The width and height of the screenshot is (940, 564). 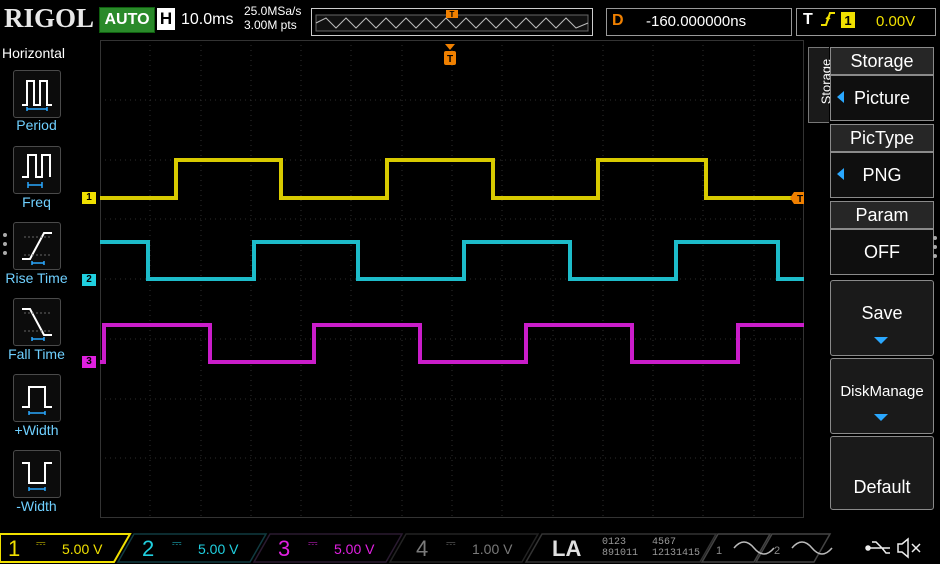 What do you see at coordinates (5, 246) in the screenshot?
I see `left-menu-page-indicator` at bounding box center [5, 246].